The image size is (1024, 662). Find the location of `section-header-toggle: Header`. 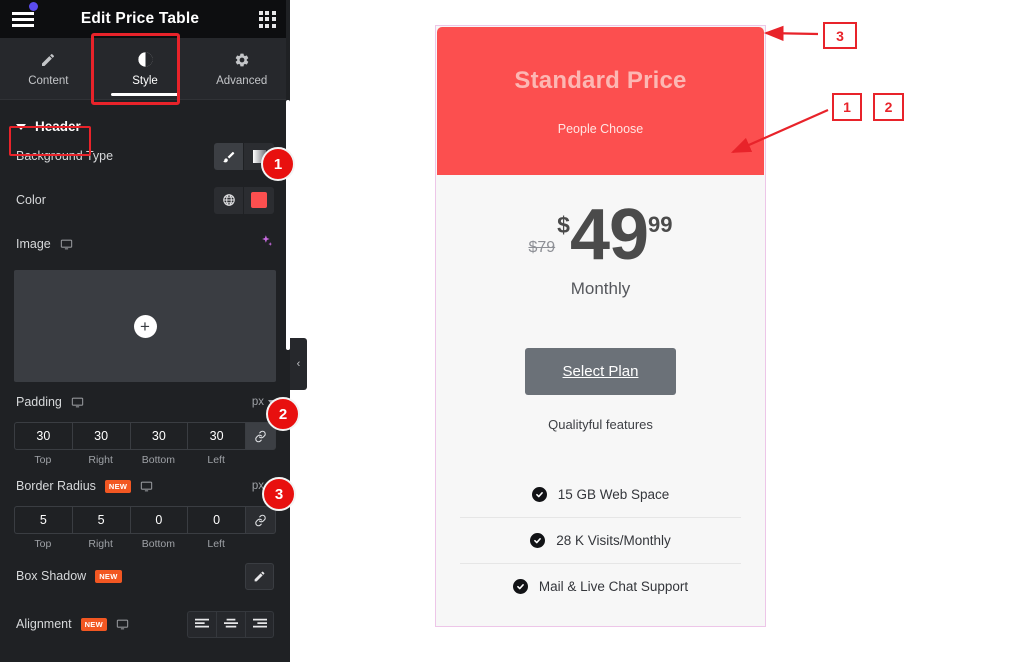

section-header-toggle: Header is located at coordinates (145, 126).